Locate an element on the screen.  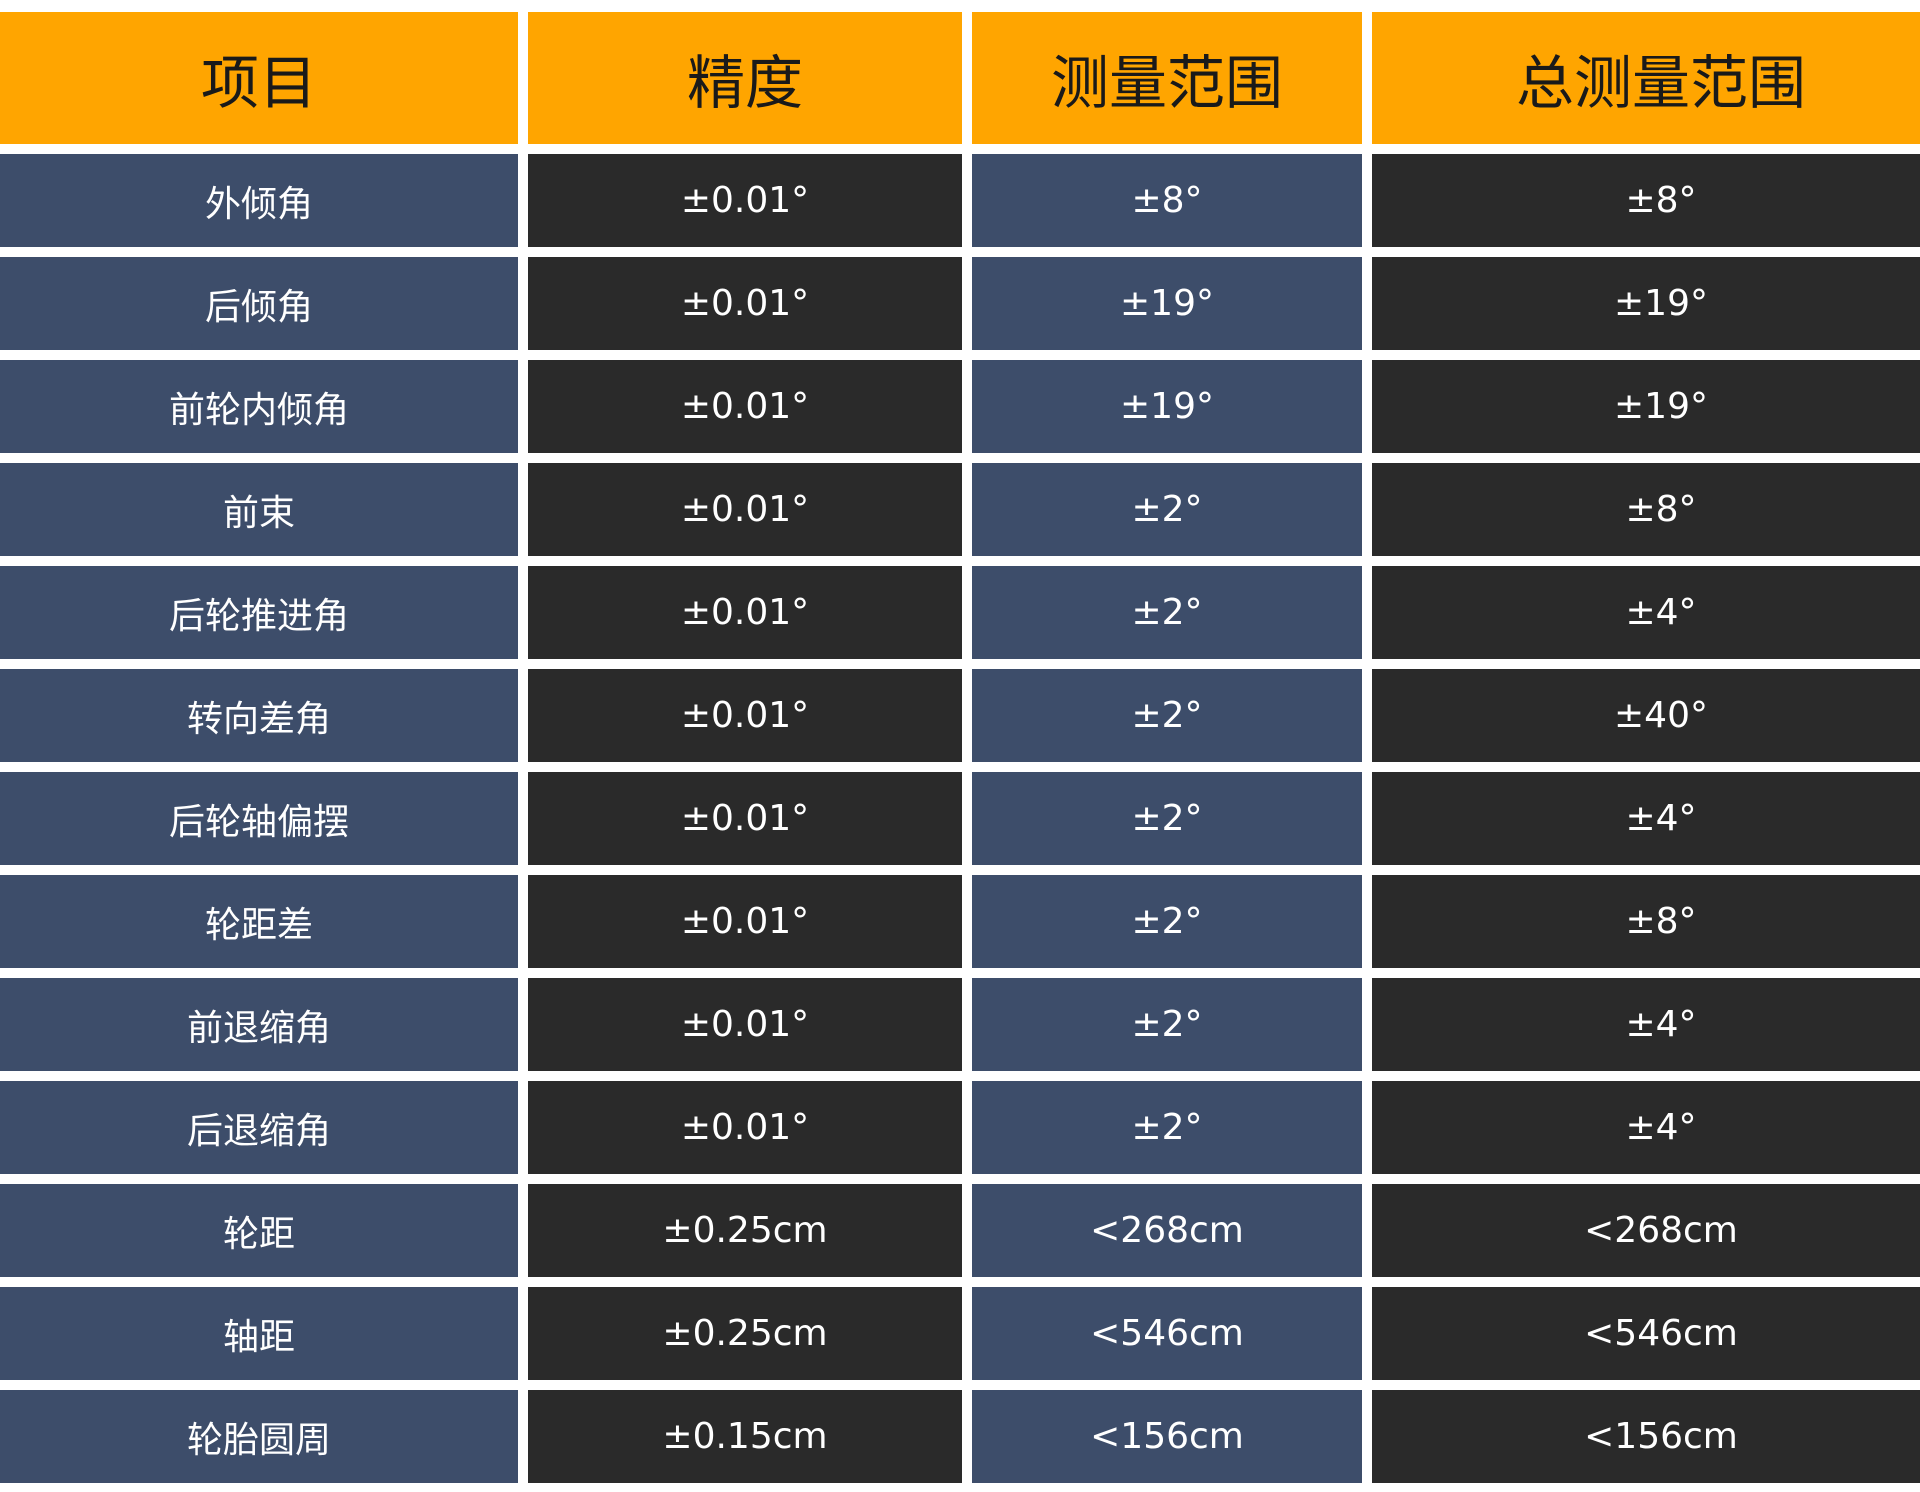
cell-total-range: ±40° is located at coordinates (1646, 715).